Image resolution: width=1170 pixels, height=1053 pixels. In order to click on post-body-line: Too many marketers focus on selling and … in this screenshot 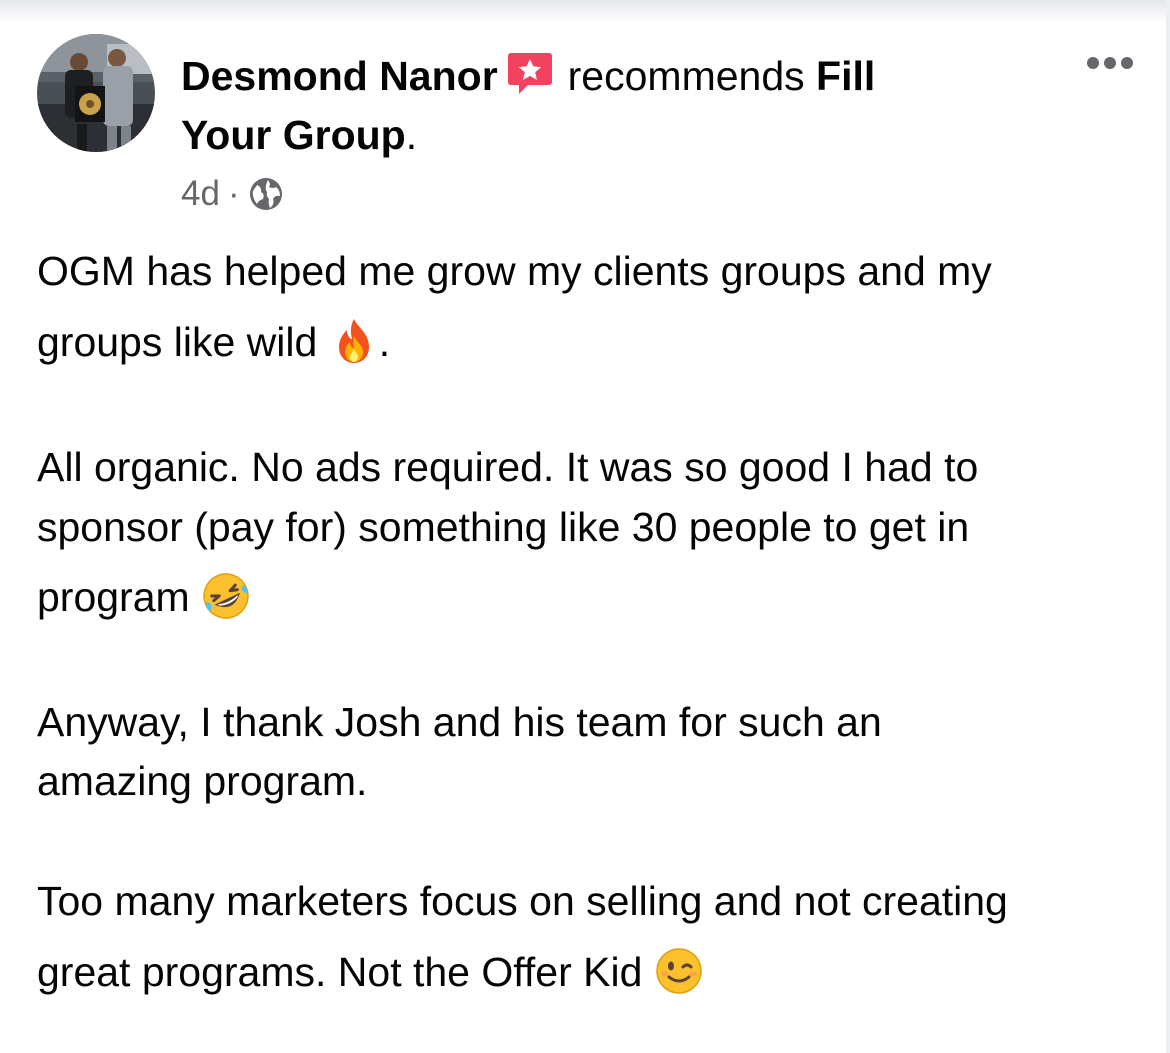, I will do `click(522, 901)`.